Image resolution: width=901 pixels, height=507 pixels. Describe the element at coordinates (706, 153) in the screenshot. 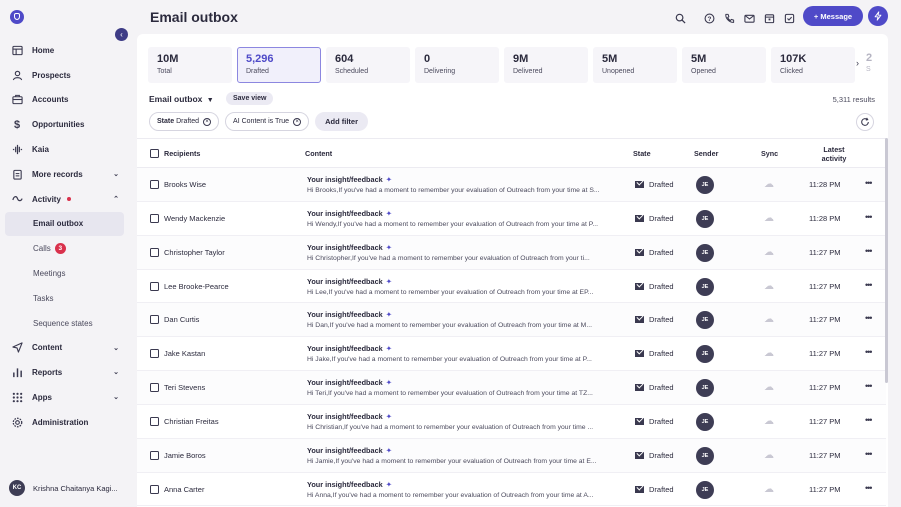

I see `col-sender: Sender` at that location.